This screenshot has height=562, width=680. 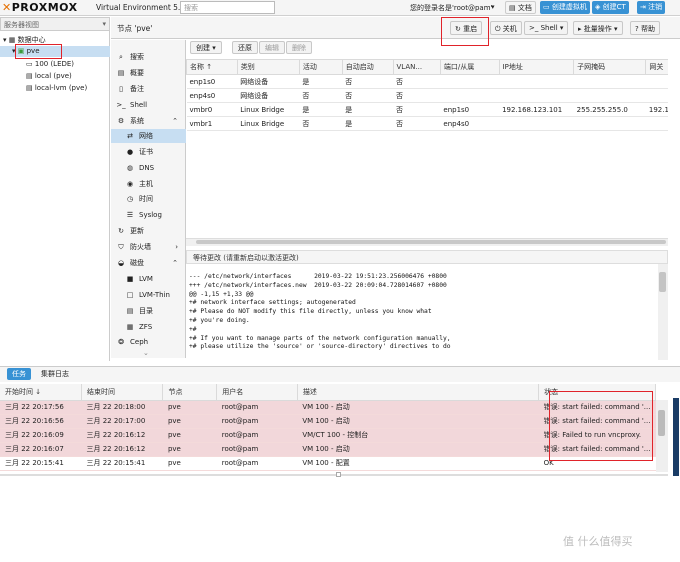 What do you see at coordinates (55, 24) in the screenshot?
I see `view-selector: 服务器视图 ▾` at bounding box center [55, 24].